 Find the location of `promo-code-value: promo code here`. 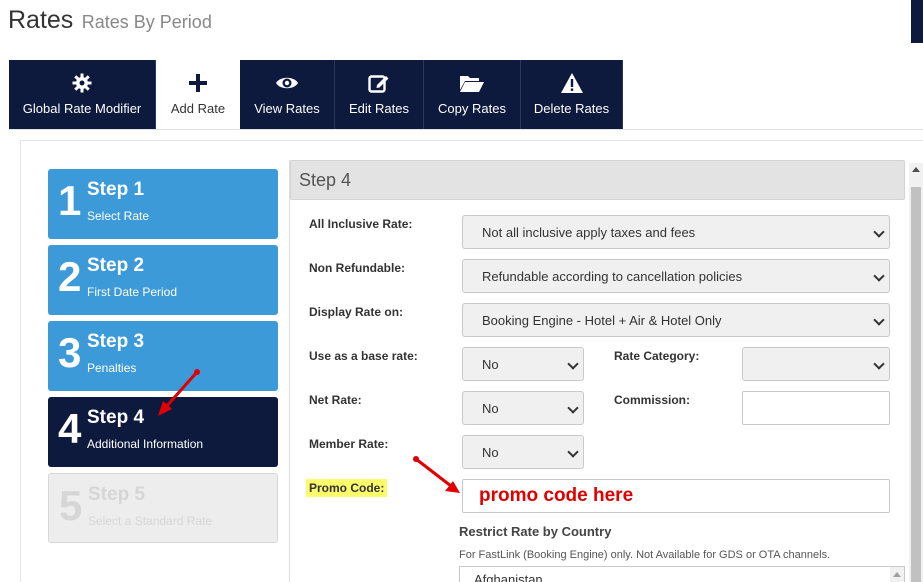

promo-code-value: promo code here is located at coordinates (556, 495).